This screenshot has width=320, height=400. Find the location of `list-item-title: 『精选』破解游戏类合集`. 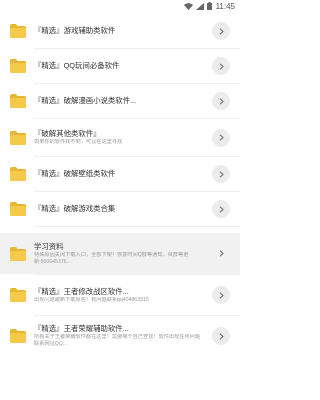

list-item-title: 『精选』破解游戏类合集 is located at coordinates (75, 208).